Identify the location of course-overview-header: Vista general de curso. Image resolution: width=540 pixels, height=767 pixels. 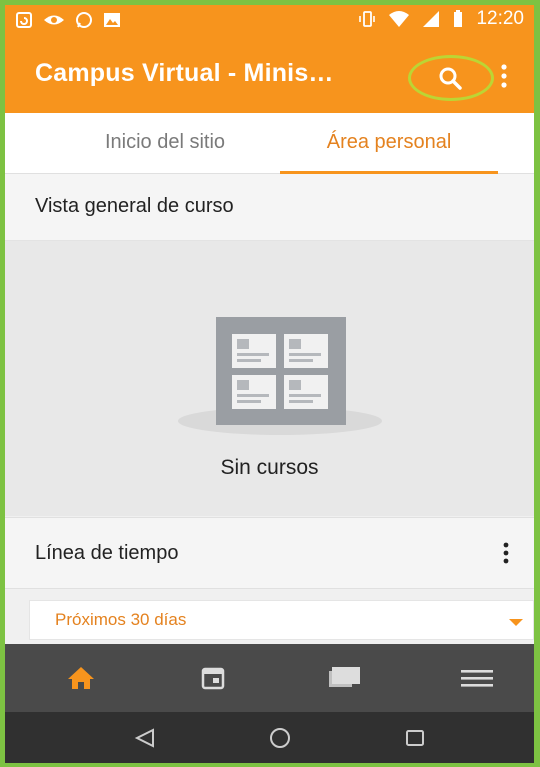
(269, 207).